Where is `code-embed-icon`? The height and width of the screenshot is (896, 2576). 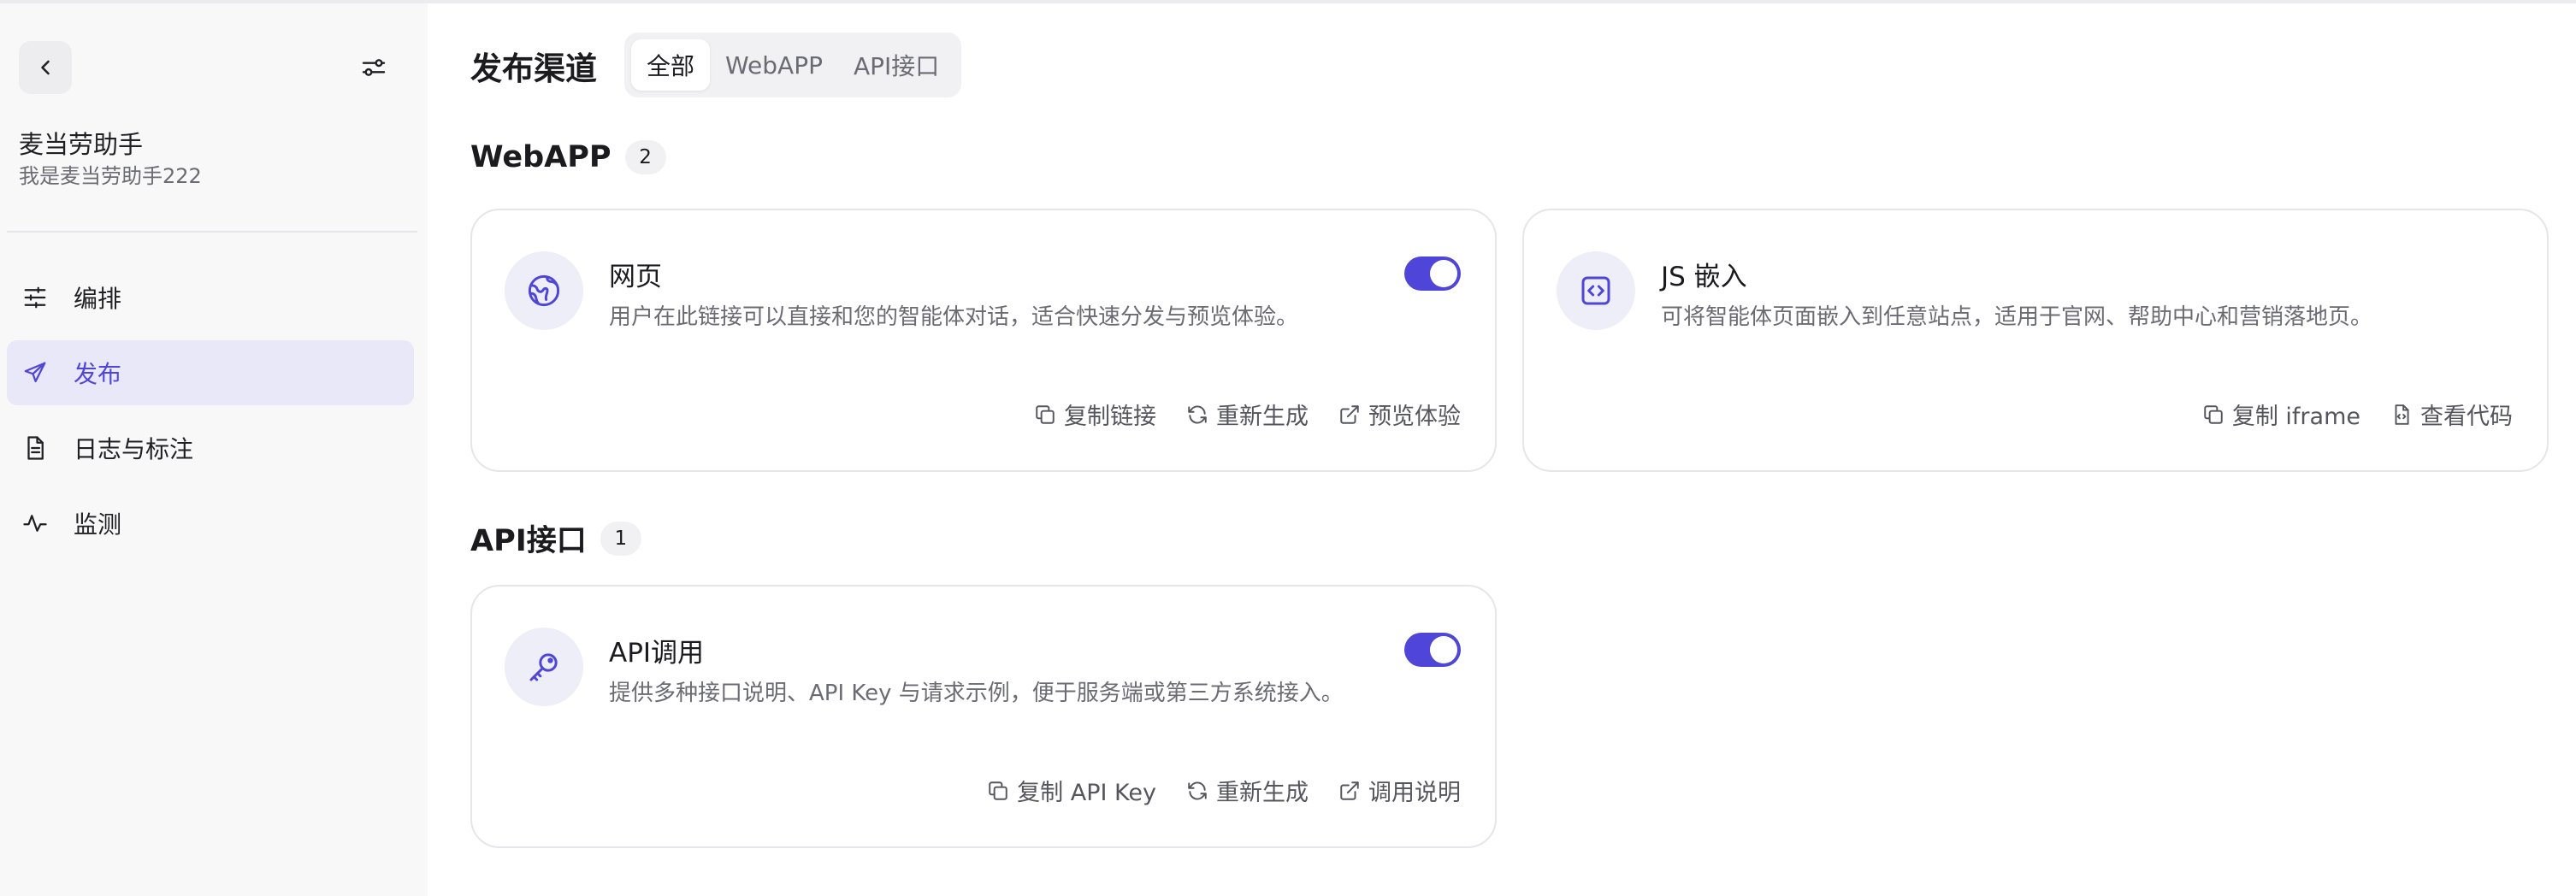
code-embed-icon is located at coordinates (1596, 290).